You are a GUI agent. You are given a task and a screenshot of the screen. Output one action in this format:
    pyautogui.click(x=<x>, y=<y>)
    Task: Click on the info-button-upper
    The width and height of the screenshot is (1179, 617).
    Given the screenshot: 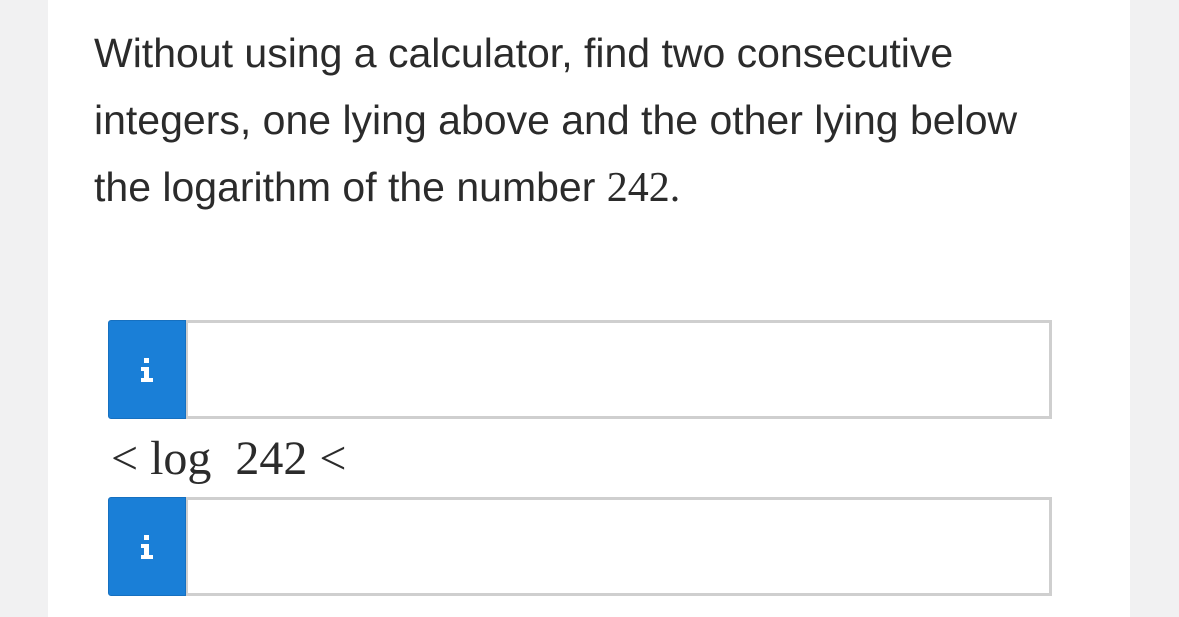 What is the action you would take?
    pyautogui.click(x=147, y=546)
    